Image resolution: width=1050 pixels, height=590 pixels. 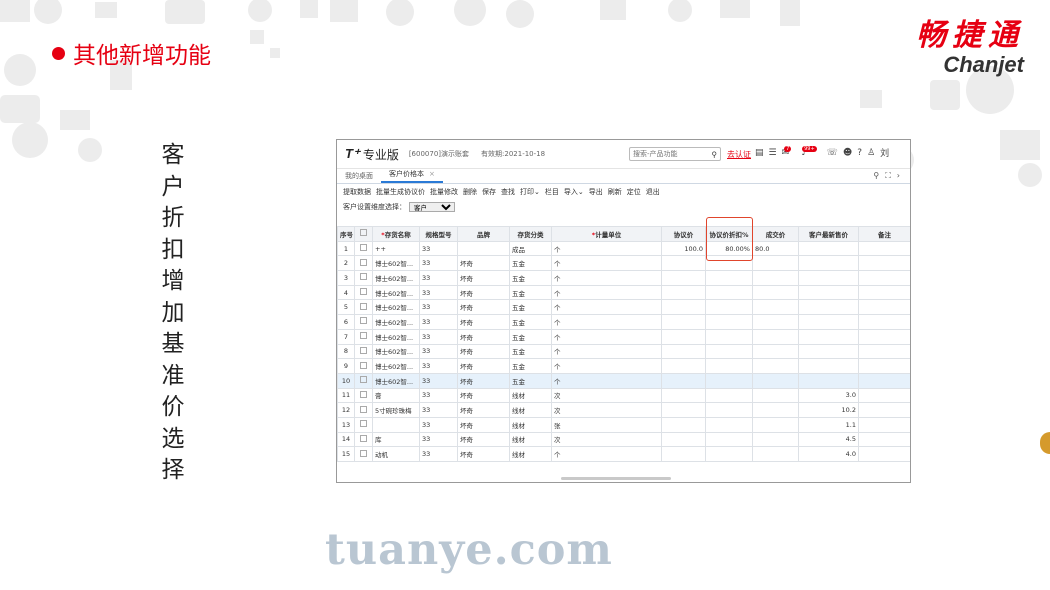 I want to click on table-cell: 9, so click(x=346, y=366).